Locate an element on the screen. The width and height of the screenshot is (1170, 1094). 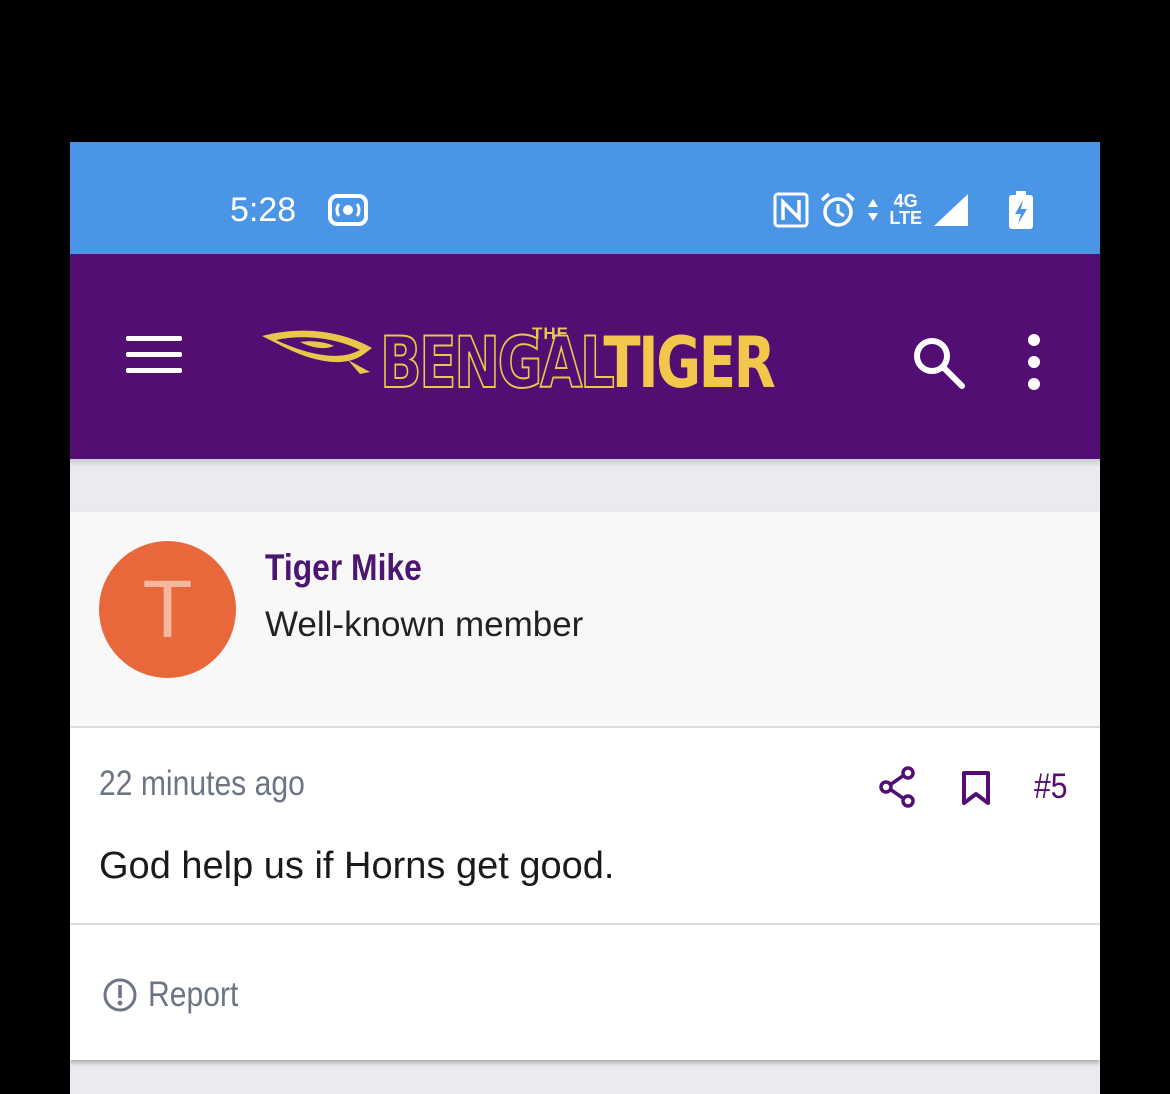
author-name: Tiger Mike is located at coordinates (343, 568).